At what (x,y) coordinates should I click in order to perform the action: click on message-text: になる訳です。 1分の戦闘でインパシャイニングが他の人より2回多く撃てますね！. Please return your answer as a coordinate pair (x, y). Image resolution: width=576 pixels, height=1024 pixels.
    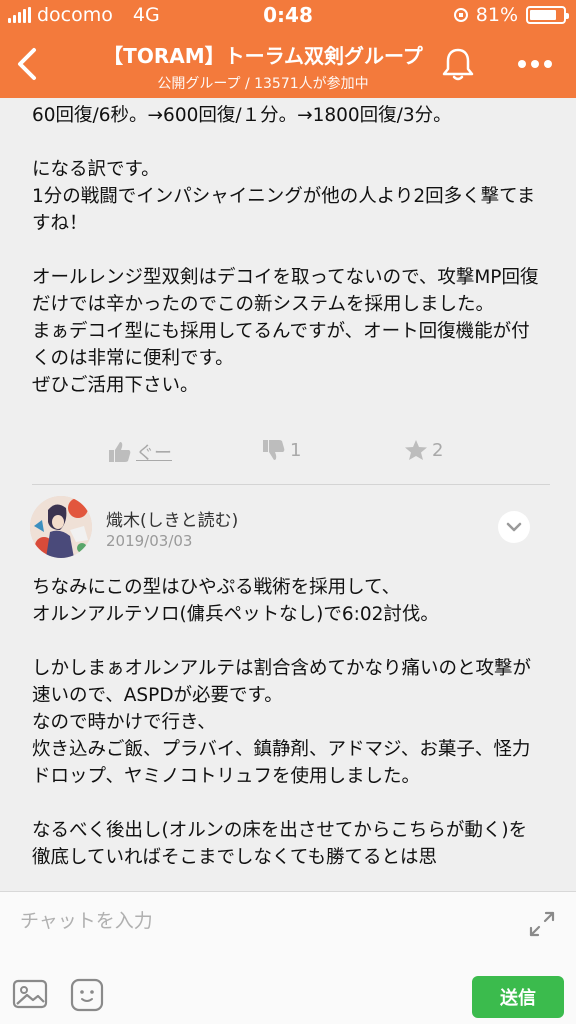
    Looking at the image, I should click on (284, 196).